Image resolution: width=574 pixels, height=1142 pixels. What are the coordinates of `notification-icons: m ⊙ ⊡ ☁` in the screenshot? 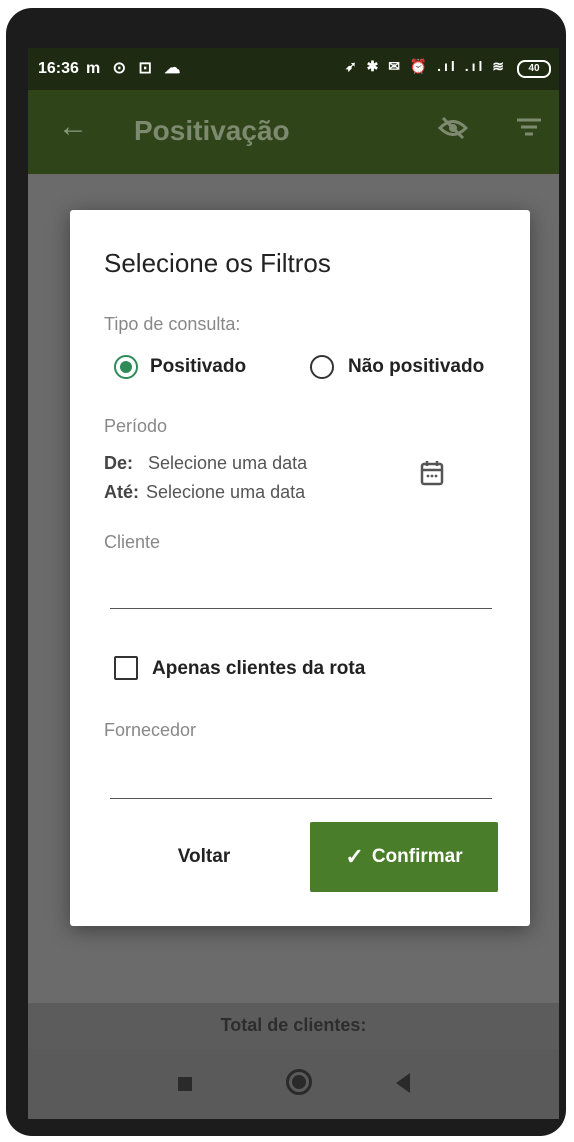 It's located at (135, 68).